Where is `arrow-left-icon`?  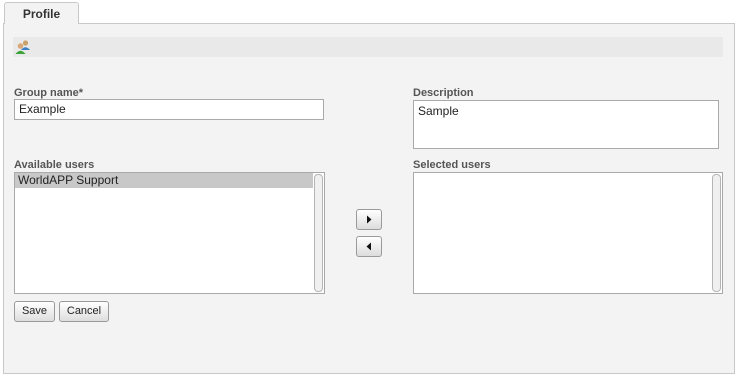 arrow-left-icon is located at coordinates (368, 246).